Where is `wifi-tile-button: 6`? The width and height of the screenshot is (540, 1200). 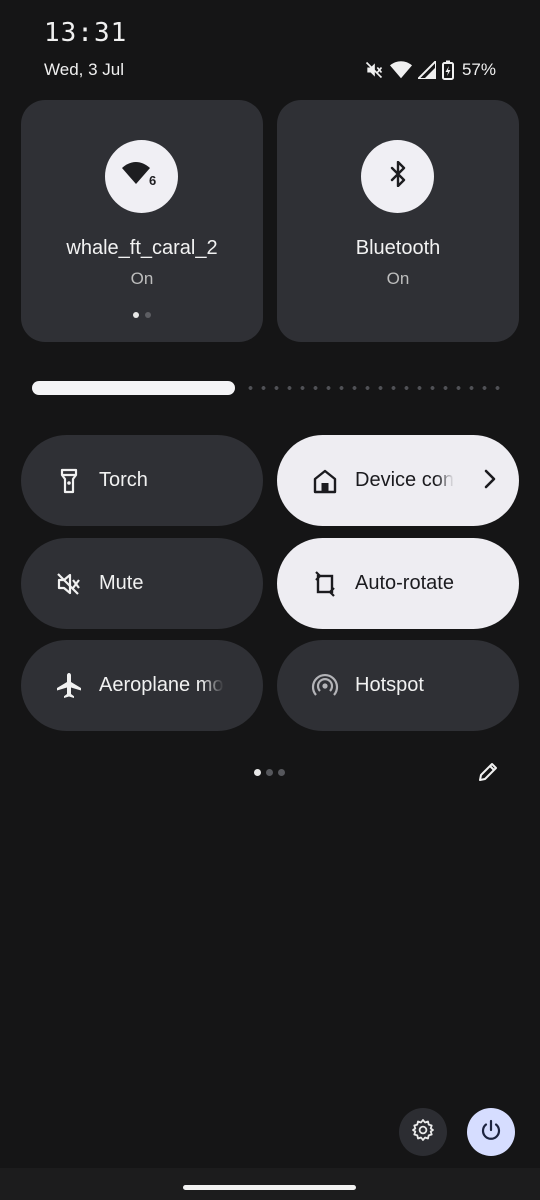 wifi-tile-button: 6 is located at coordinates (141, 176).